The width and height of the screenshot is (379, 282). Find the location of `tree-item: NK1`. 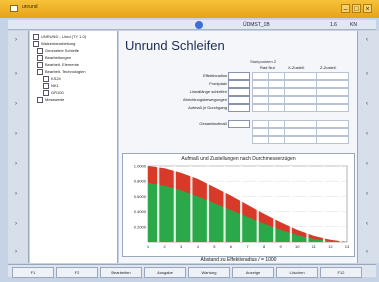

tree-item: NK1 is located at coordinates (51, 86).